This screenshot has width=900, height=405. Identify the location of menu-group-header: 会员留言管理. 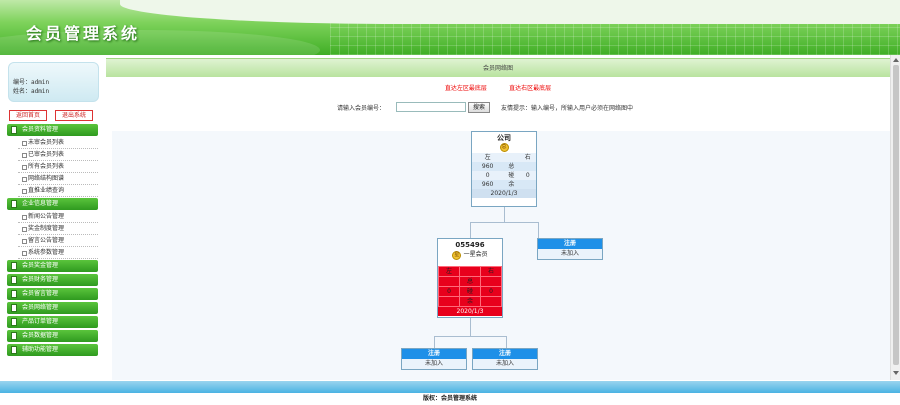
(52, 294).